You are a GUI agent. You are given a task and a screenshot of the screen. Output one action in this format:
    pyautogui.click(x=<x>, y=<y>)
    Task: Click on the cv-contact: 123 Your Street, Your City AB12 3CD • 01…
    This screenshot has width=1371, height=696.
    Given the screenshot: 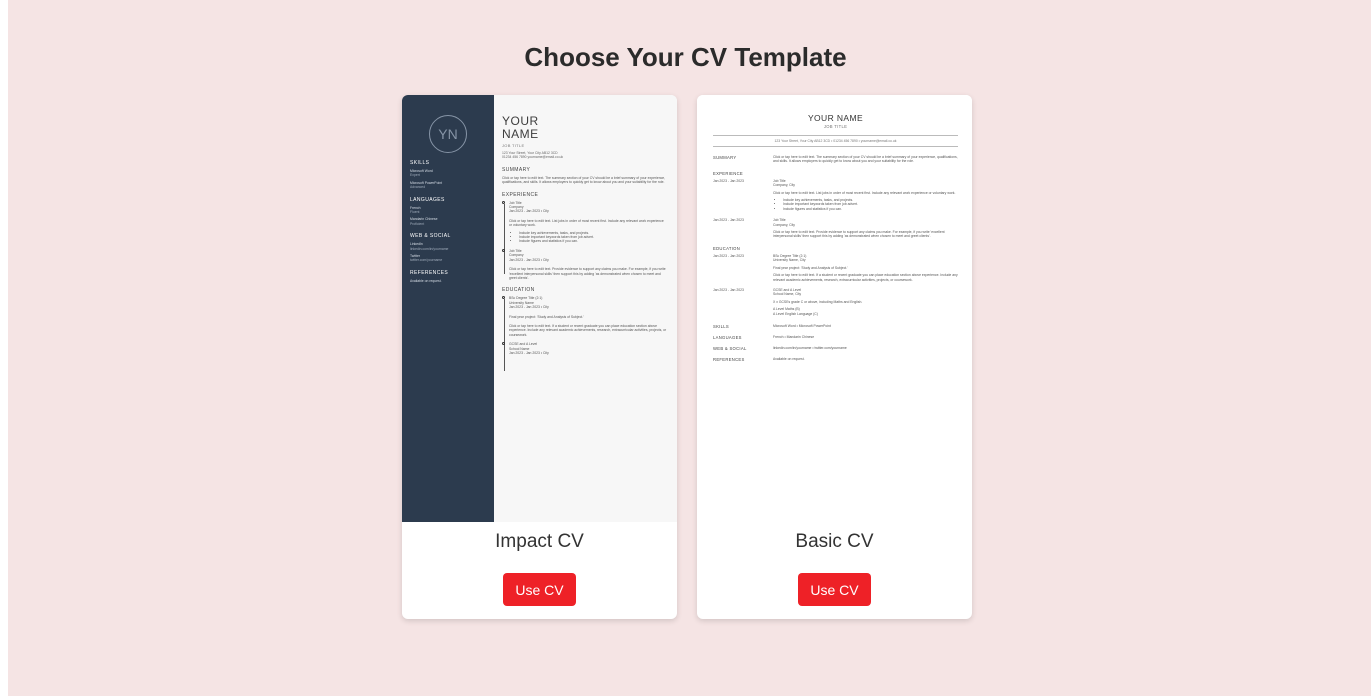 What is the action you would take?
    pyautogui.click(x=835, y=141)
    